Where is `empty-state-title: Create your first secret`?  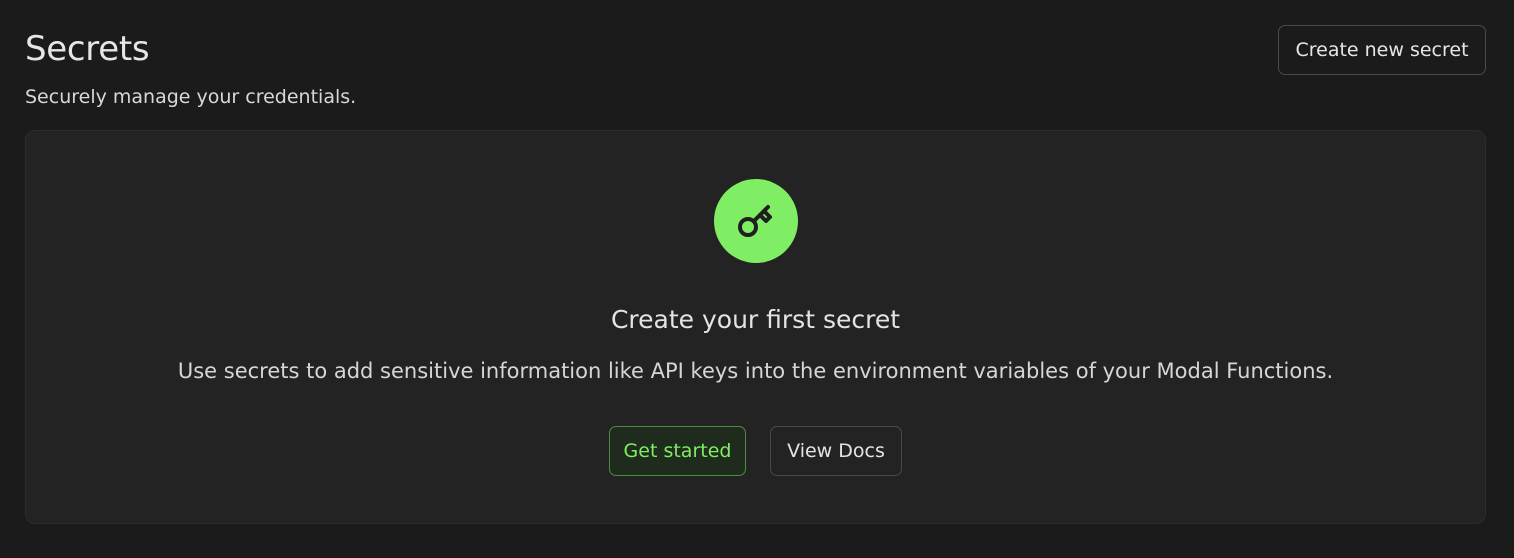
empty-state-title: Create your first secret is located at coordinates (755, 319).